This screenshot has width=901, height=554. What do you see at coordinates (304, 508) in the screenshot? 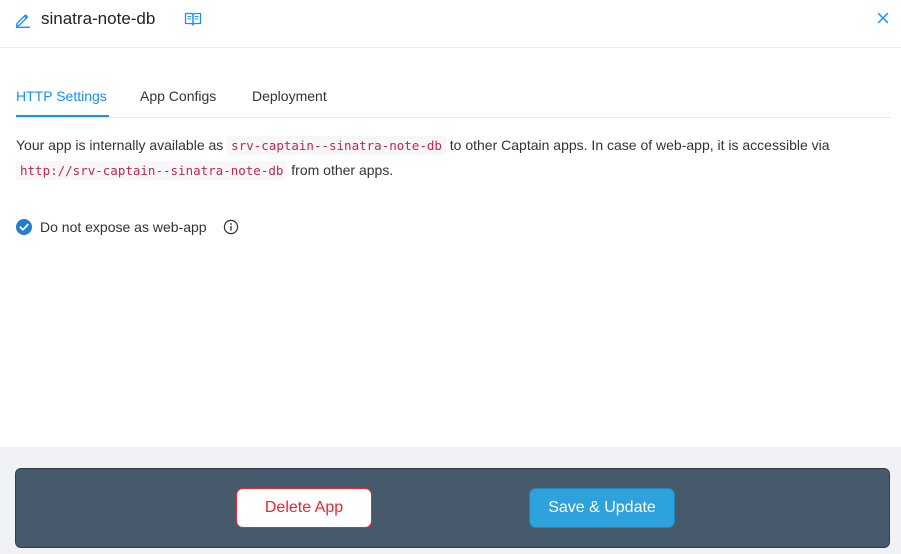
I see `delete-app-button: Delete App` at bounding box center [304, 508].